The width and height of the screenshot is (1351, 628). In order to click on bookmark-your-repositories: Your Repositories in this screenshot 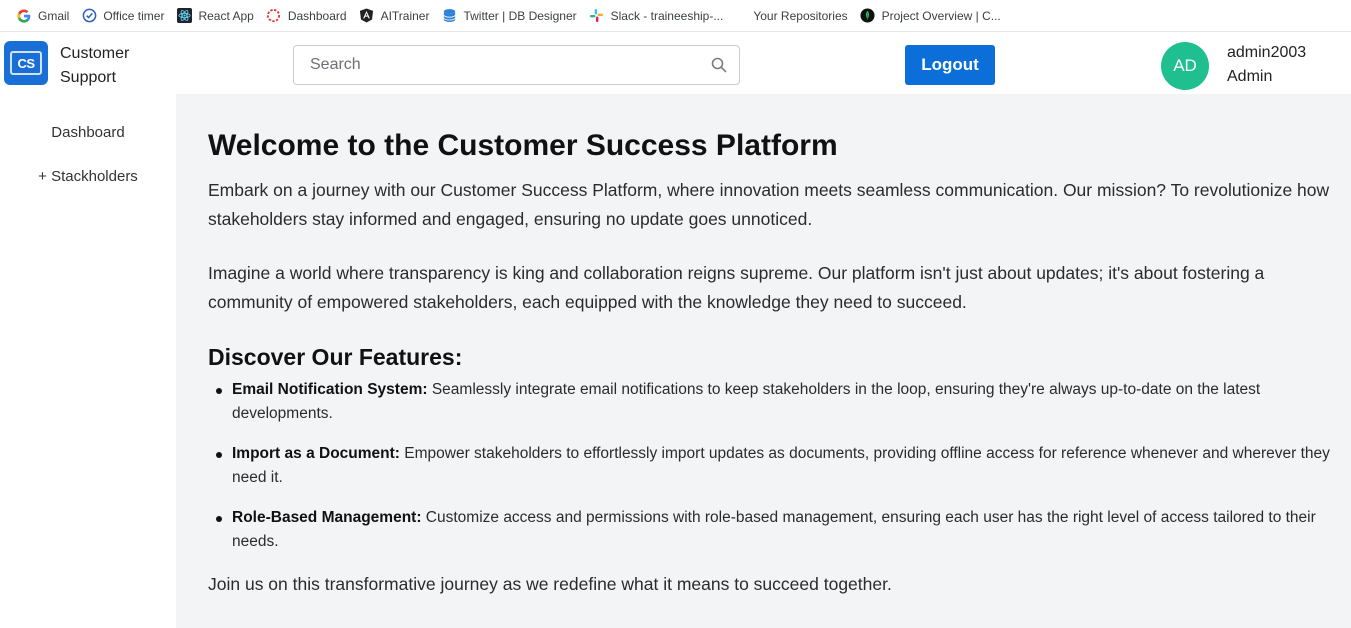, I will do `click(800, 16)`.